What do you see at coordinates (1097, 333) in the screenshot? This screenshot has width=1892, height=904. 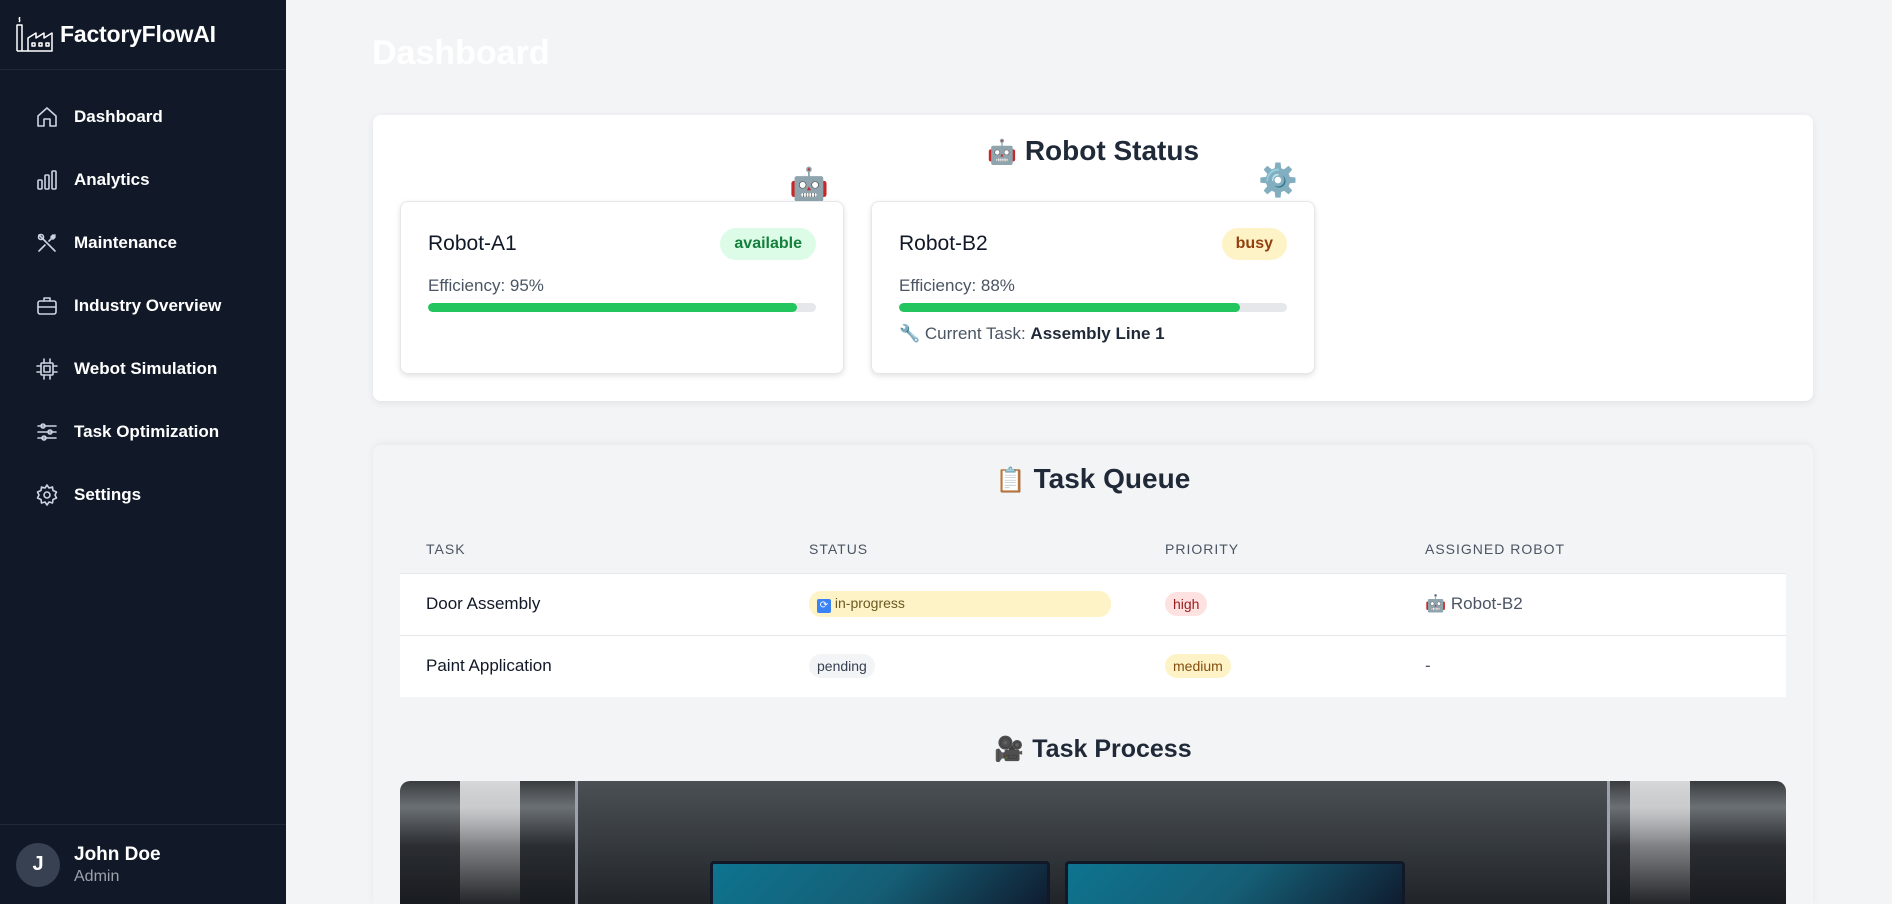 I see `current-task-value: Assembly Line 1` at bounding box center [1097, 333].